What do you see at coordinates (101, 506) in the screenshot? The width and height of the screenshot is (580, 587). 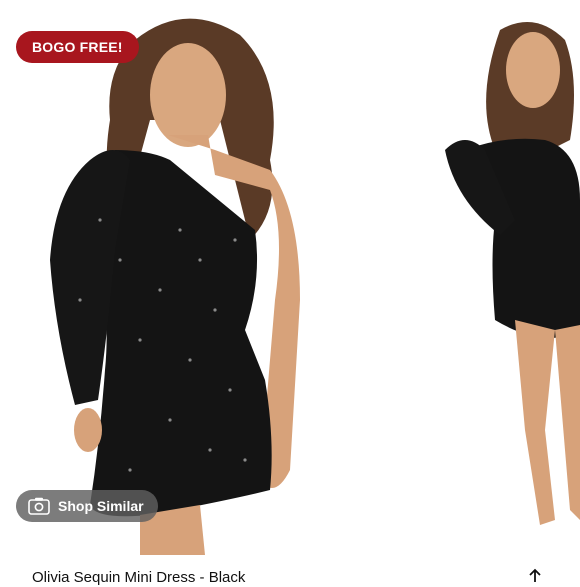 I see `shop-similar-label: Shop Similar` at bounding box center [101, 506].